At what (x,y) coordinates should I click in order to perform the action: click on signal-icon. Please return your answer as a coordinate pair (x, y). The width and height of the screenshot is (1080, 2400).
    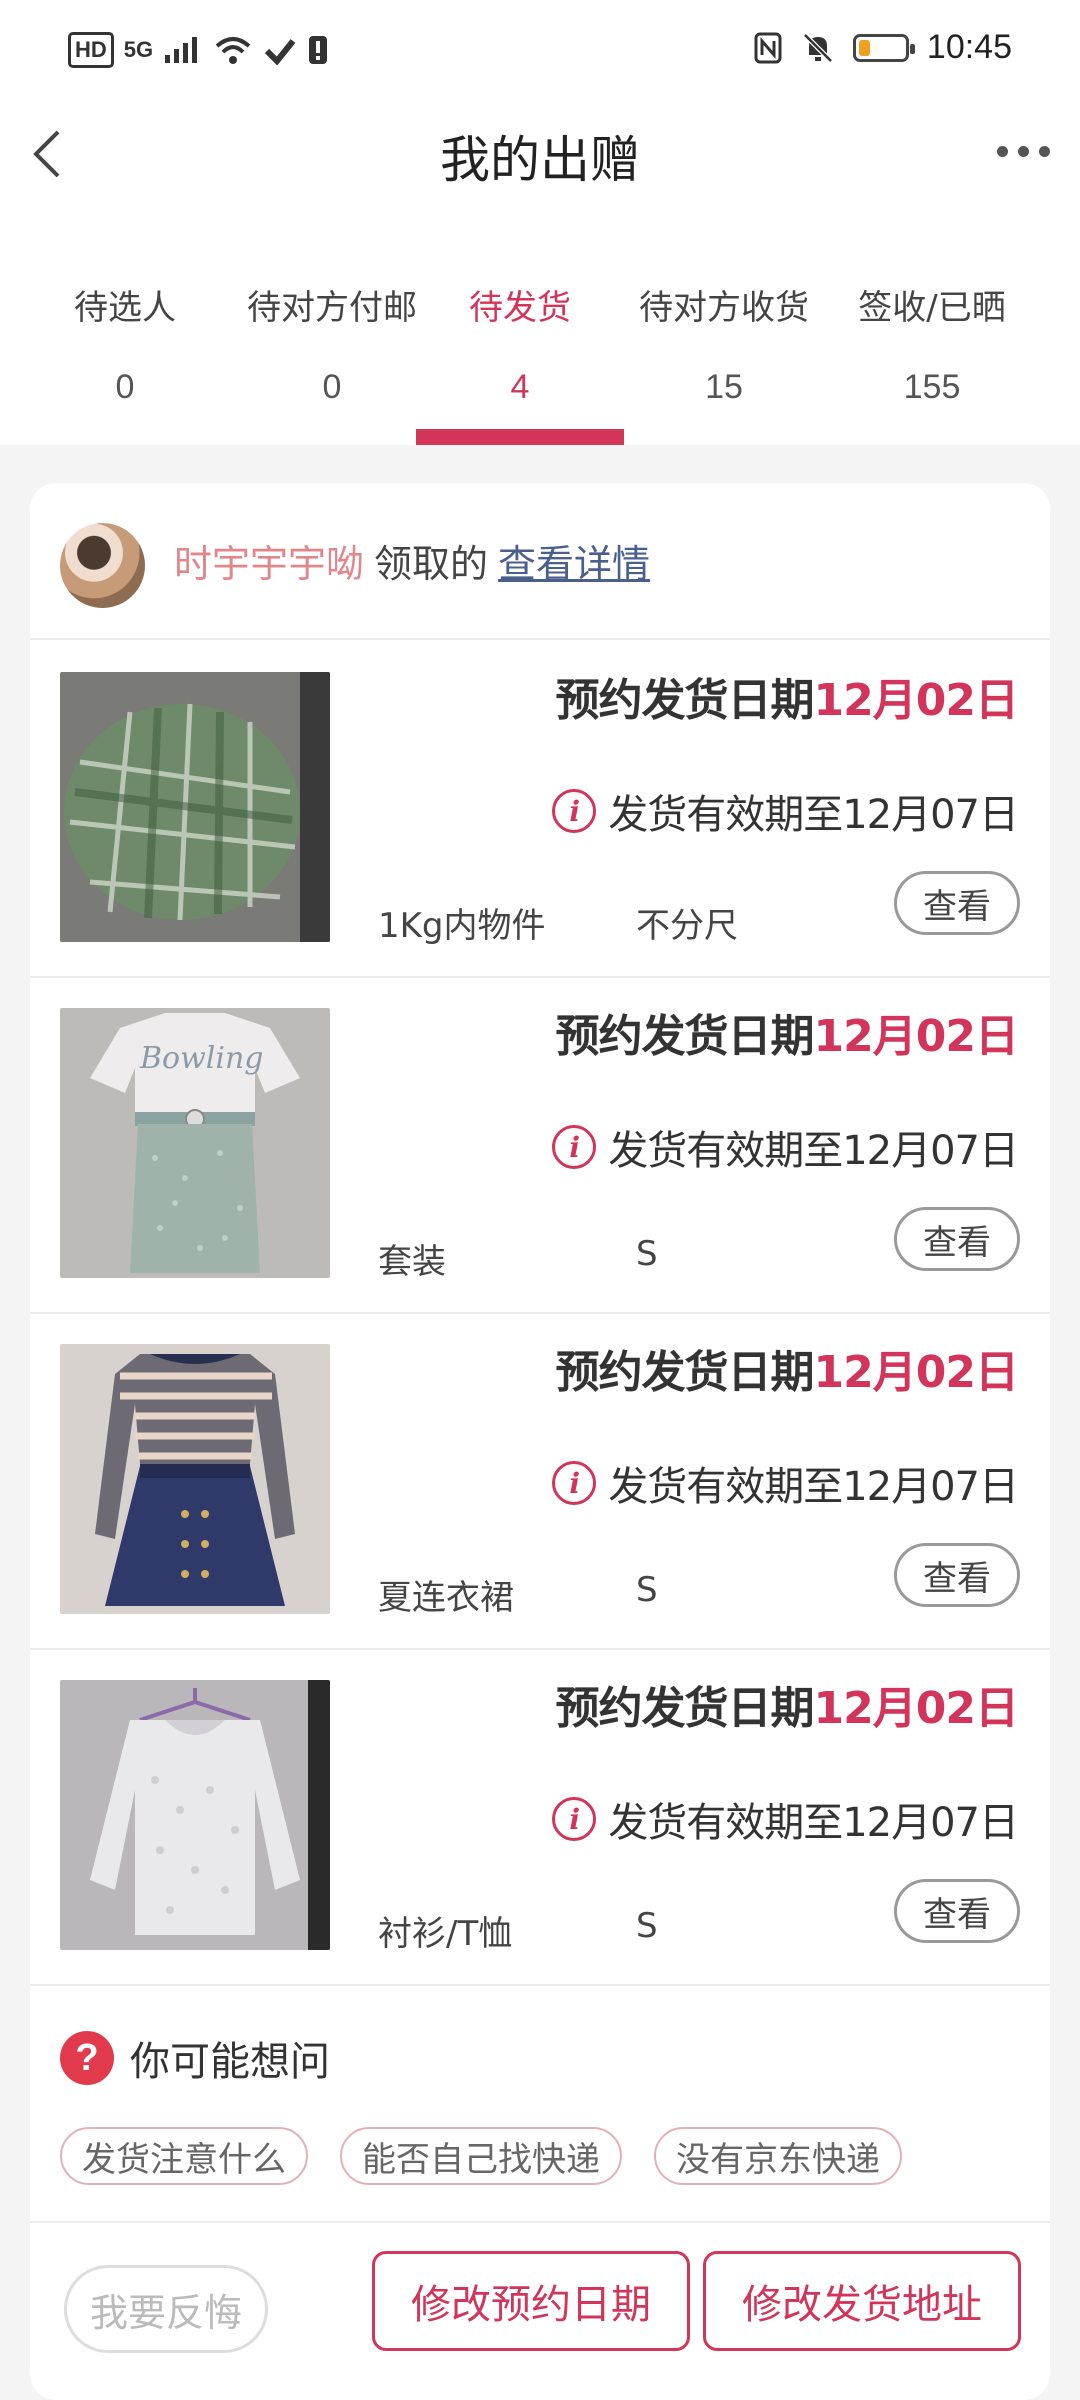
    Looking at the image, I should click on (181, 50).